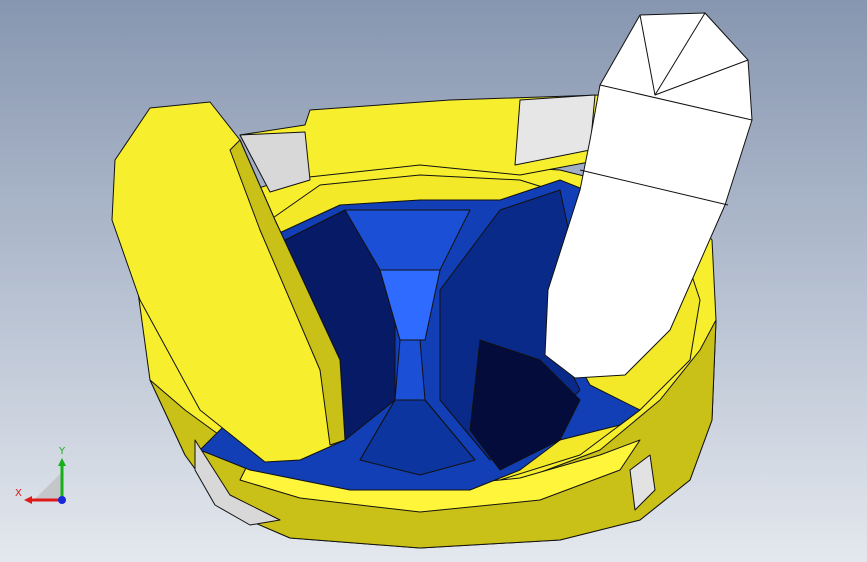  Describe the element at coordinates (18, 493) in the screenshot. I see `x-axis-label: X` at that location.